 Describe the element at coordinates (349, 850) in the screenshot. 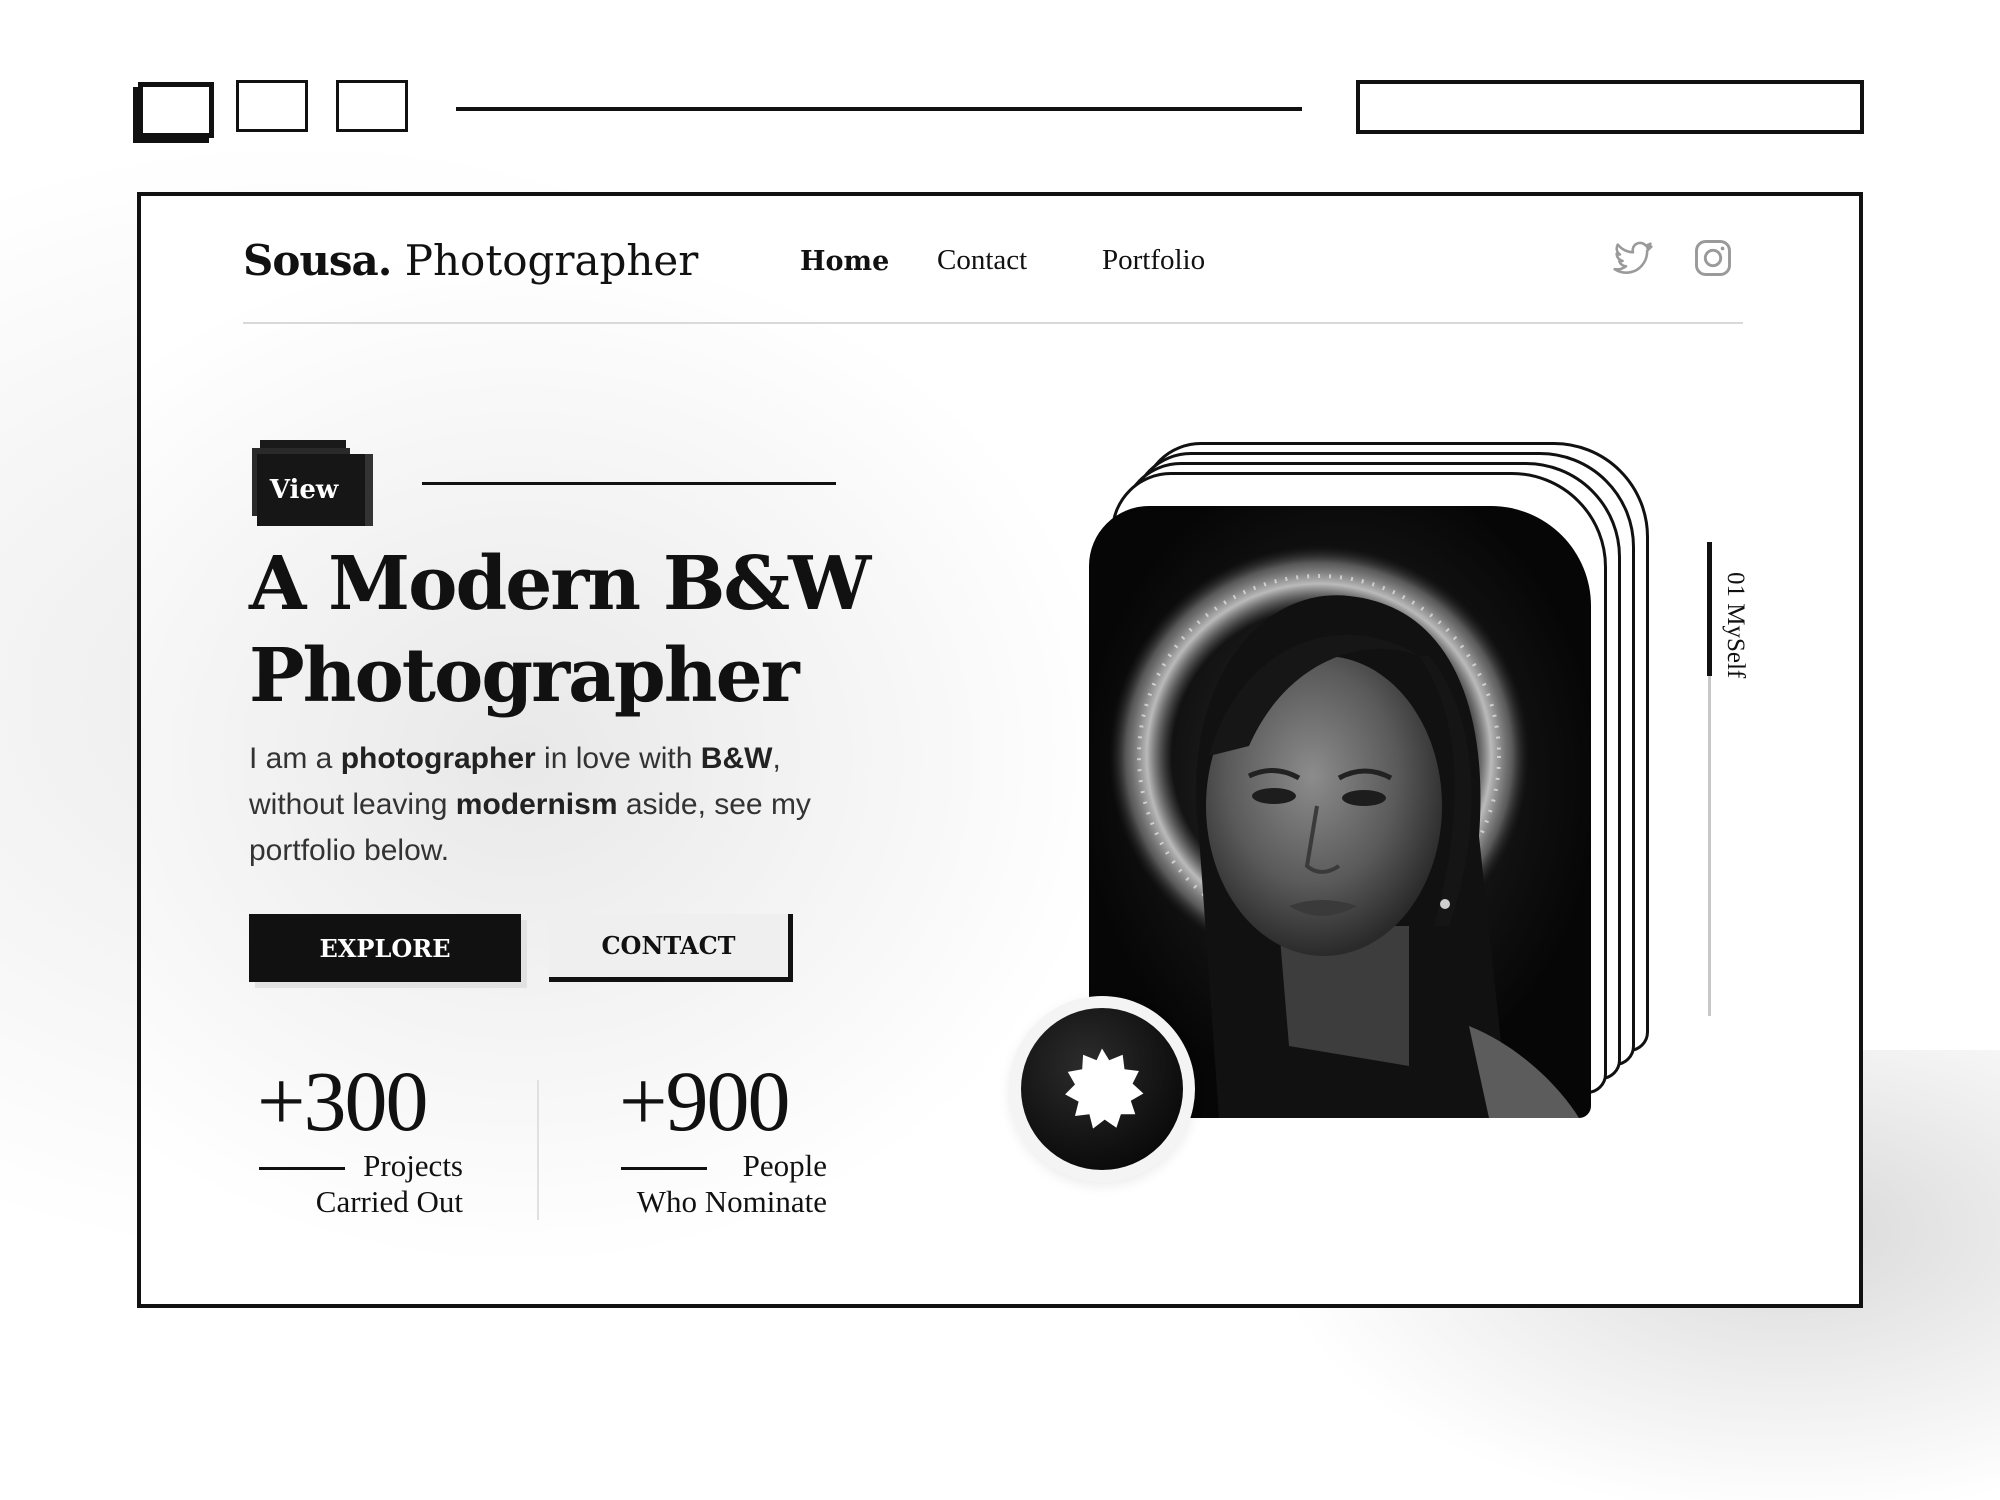

I see `desc-text: portfolio below.` at that location.